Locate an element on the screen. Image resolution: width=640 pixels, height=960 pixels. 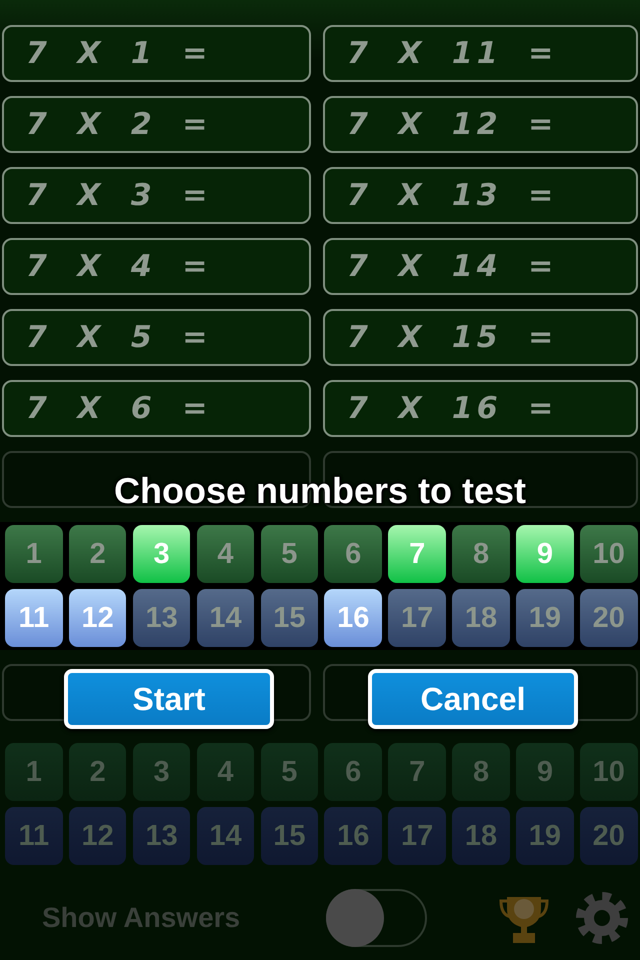
equation-text: 7 X 14 = is located at coordinates (452, 266).